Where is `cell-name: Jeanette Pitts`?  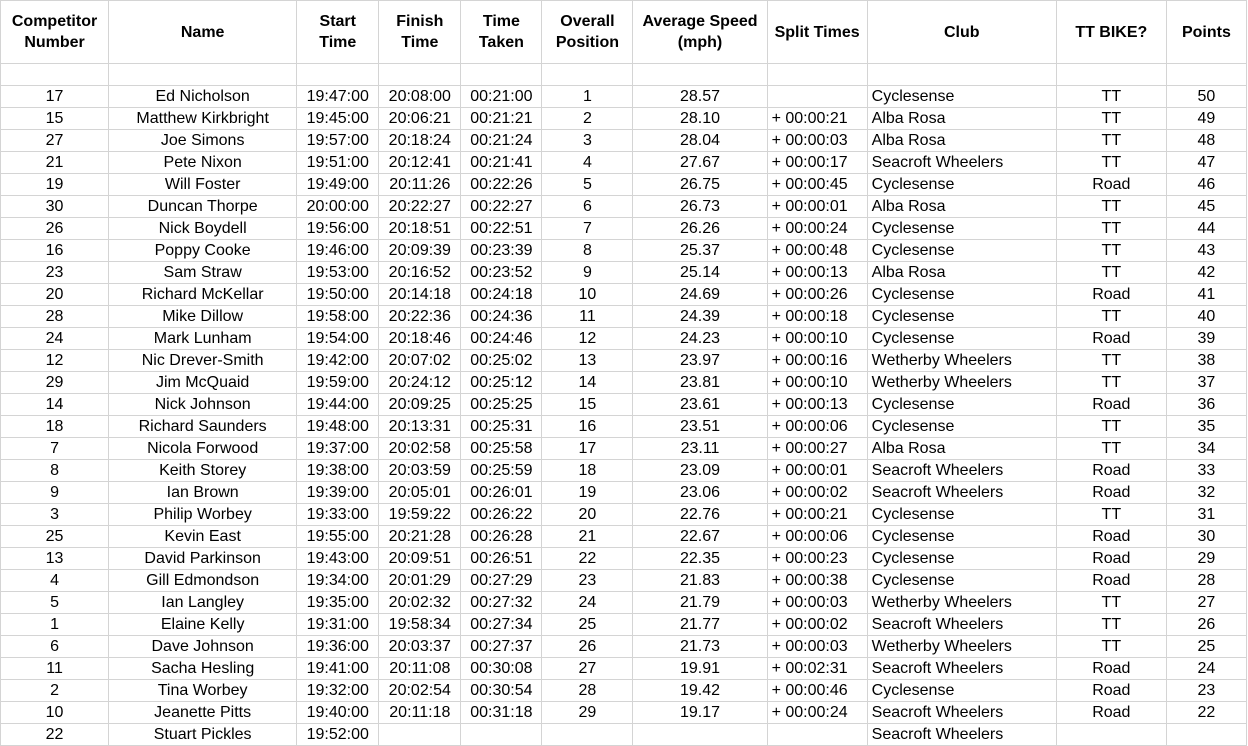
cell-name: Jeanette Pitts is located at coordinates (203, 712).